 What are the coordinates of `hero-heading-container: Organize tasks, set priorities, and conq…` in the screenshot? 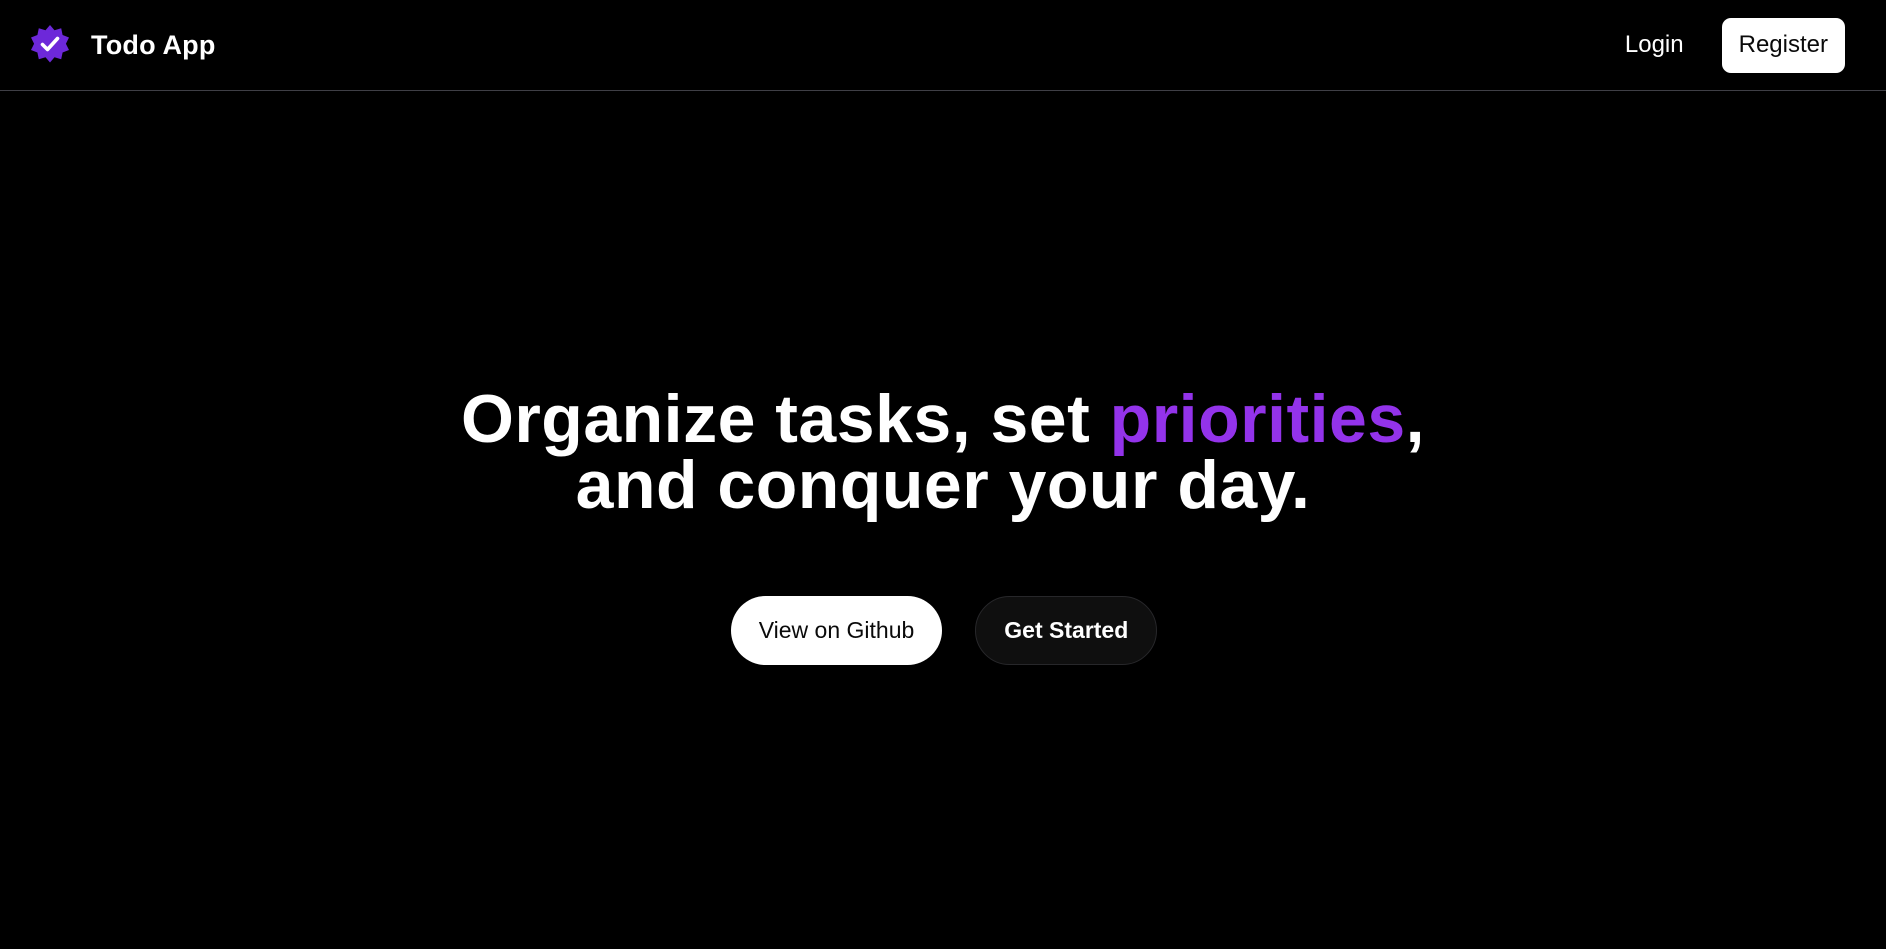 It's located at (943, 452).